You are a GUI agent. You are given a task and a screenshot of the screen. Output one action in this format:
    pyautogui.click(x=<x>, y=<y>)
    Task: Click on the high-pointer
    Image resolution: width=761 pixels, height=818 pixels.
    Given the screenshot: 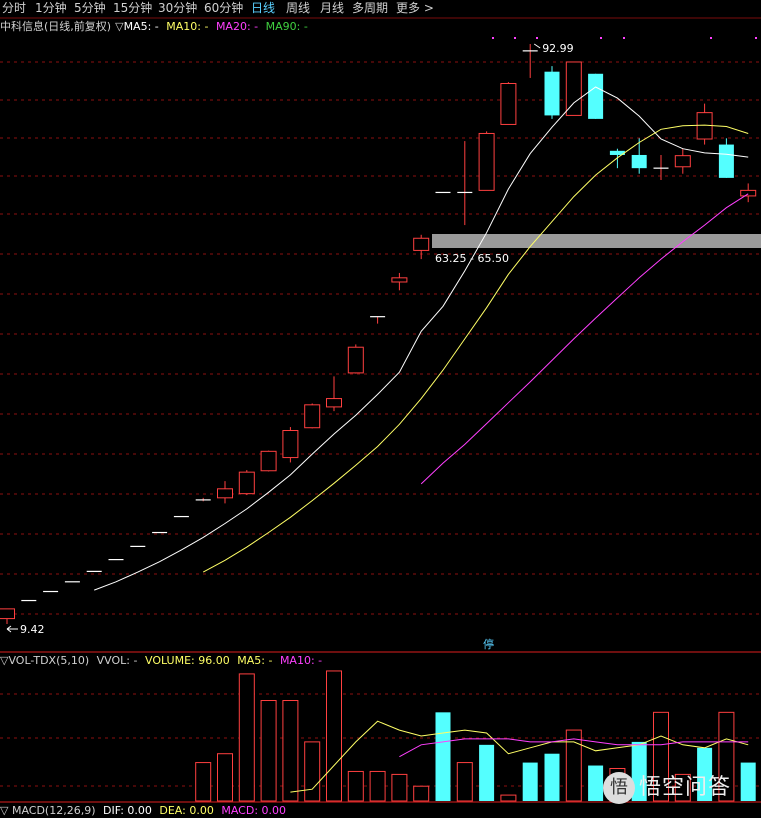 What is the action you would take?
    pyautogui.click(x=537, y=46)
    